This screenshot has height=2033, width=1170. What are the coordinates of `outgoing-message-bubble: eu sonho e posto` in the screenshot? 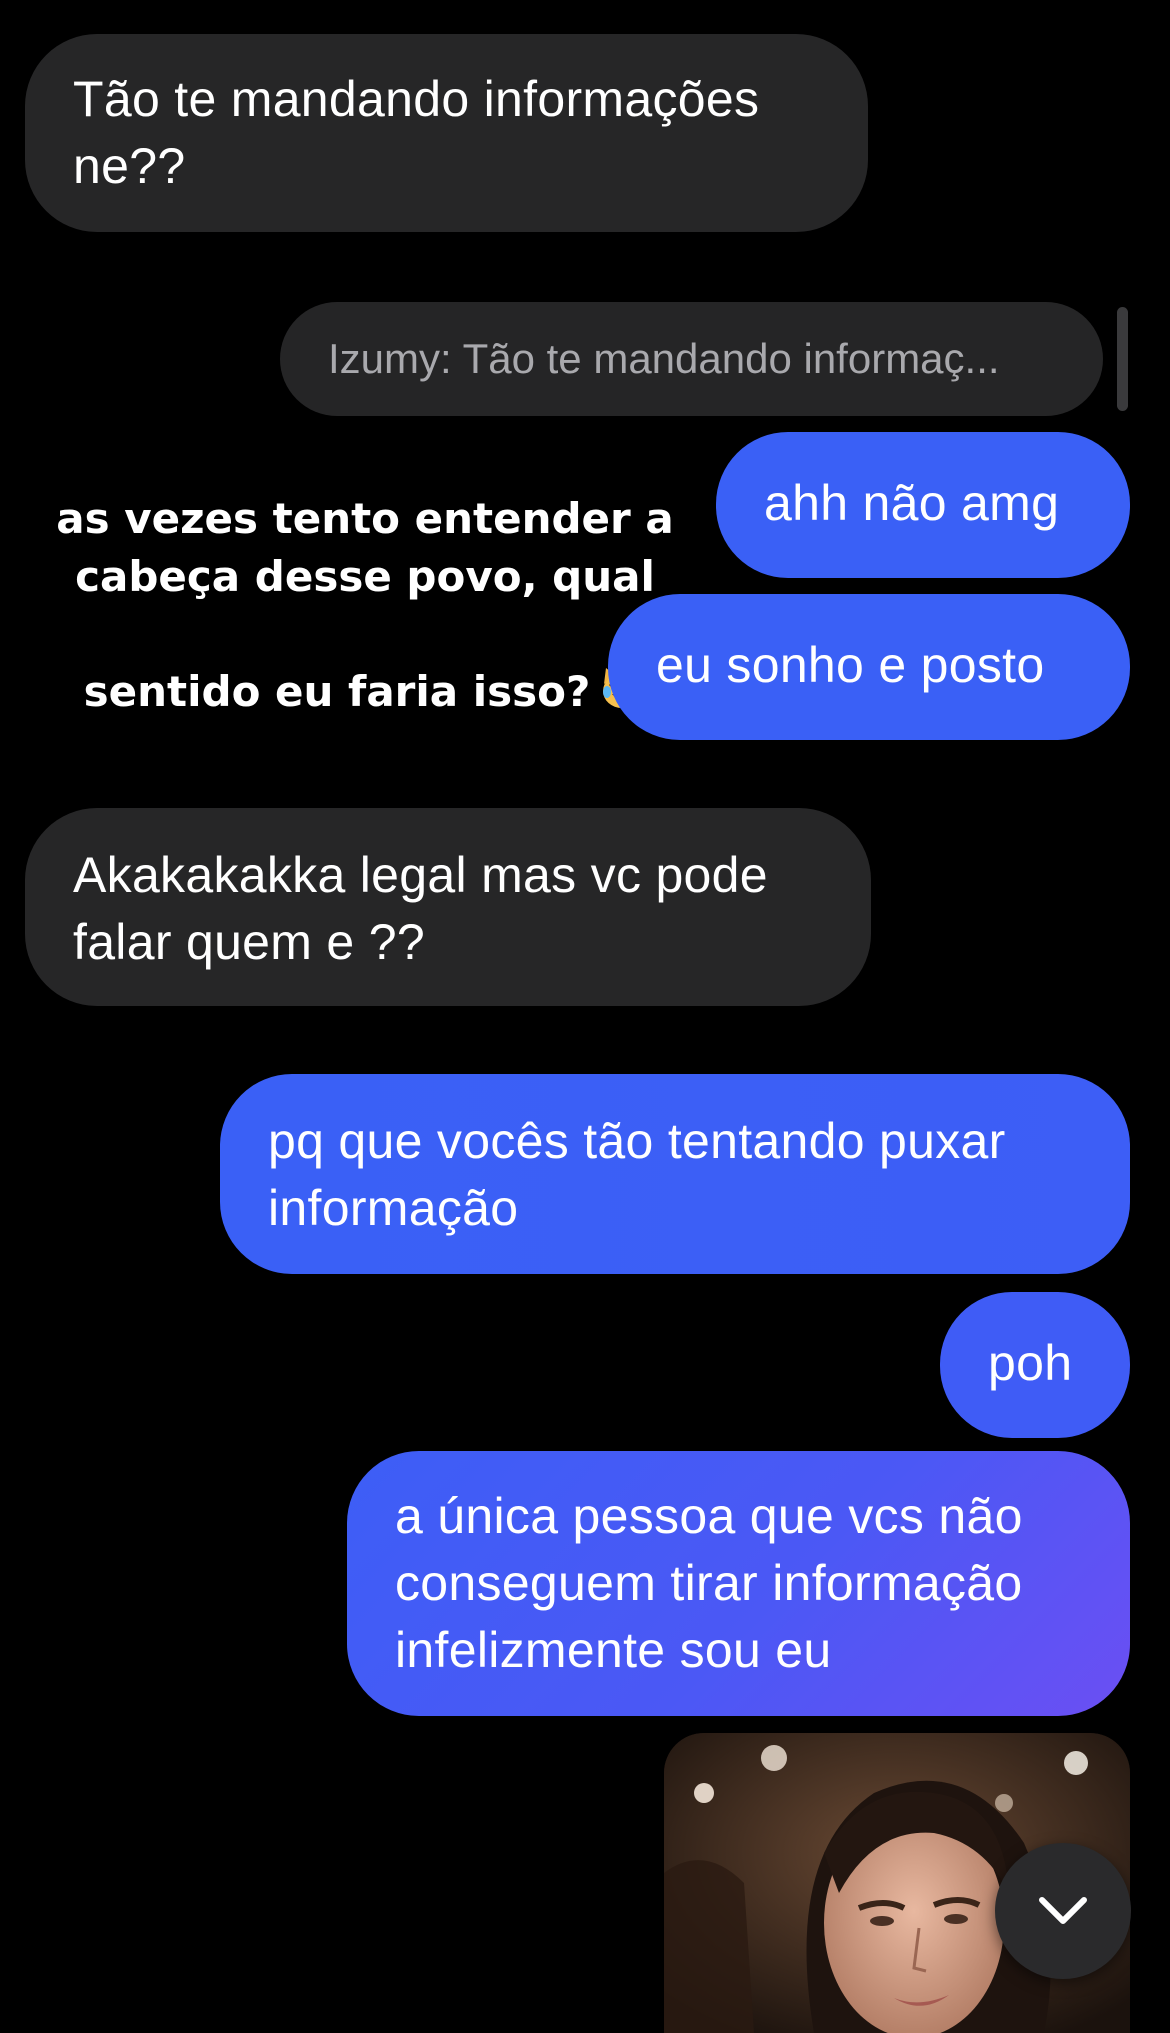 It's located at (869, 667).